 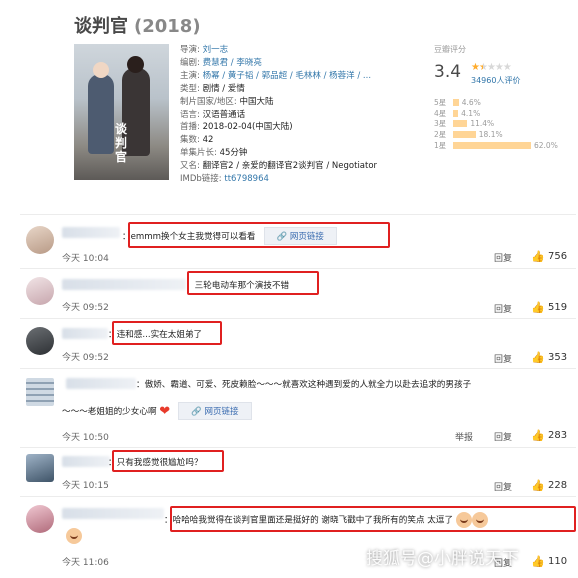 What do you see at coordinates (85, 259) in the screenshot?
I see `comment-time: 今天 10:04` at bounding box center [85, 259].